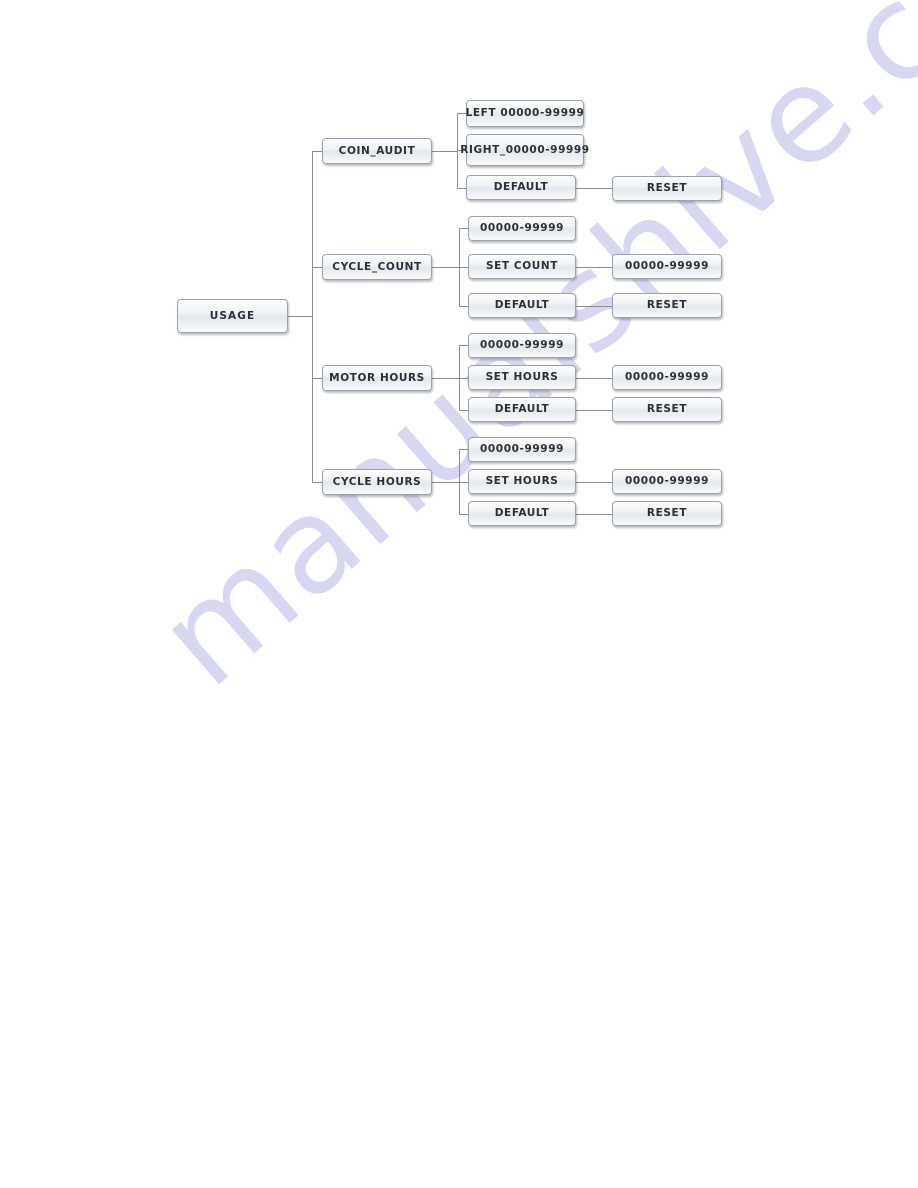 This screenshot has height=1188, width=918. I want to click on node-ca_default: DEFAULT, so click(521, 187).